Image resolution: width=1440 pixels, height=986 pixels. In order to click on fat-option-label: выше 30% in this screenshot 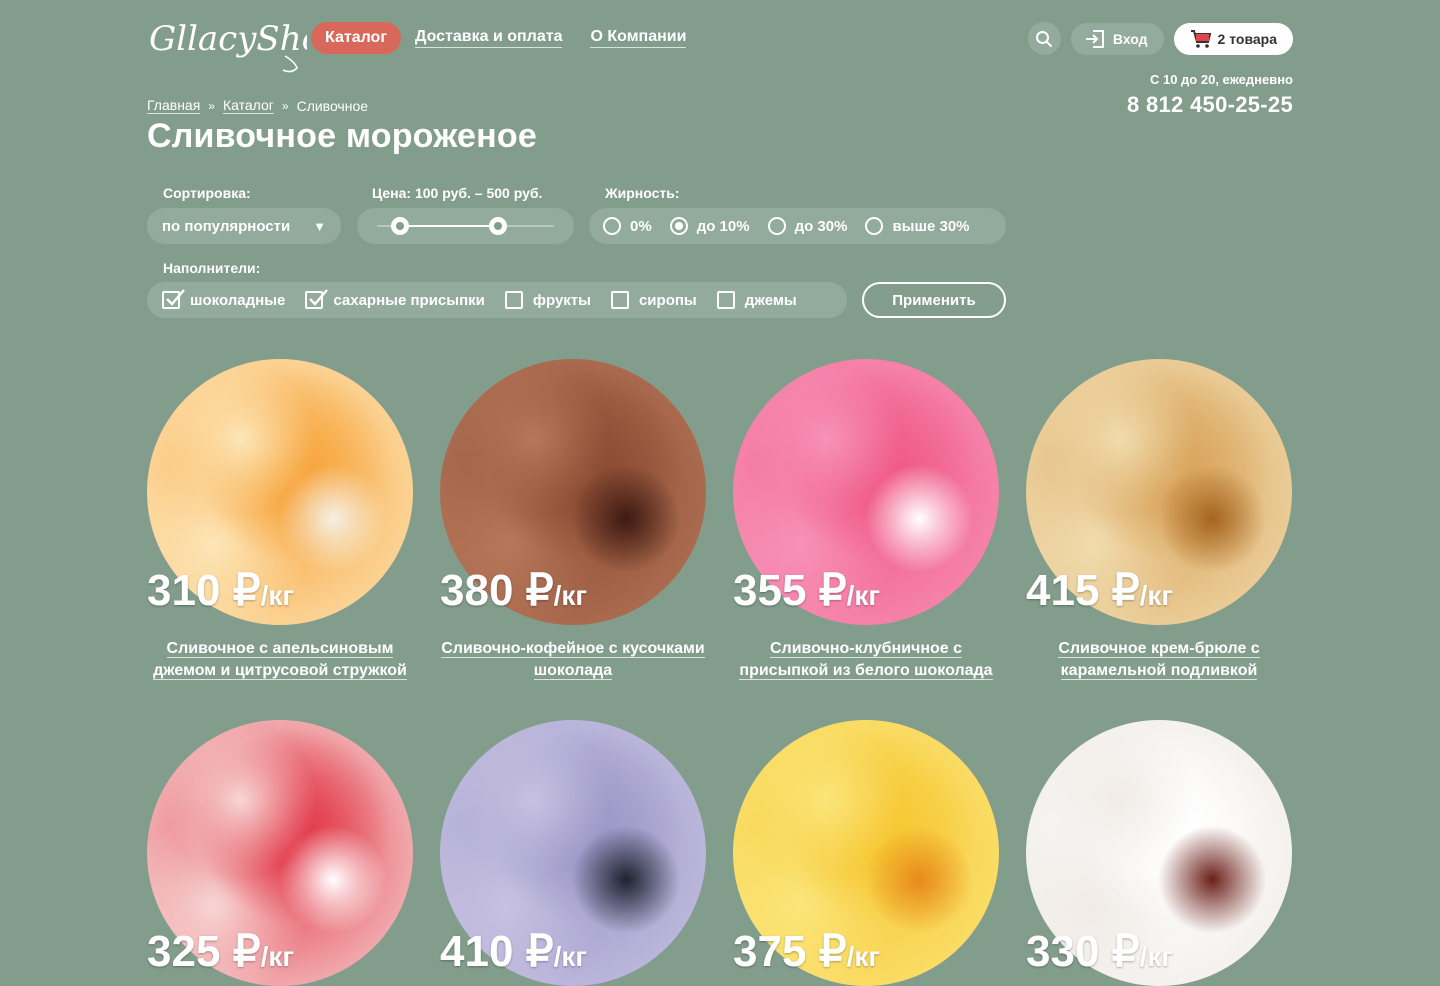, I will do `click(931, 226)`.